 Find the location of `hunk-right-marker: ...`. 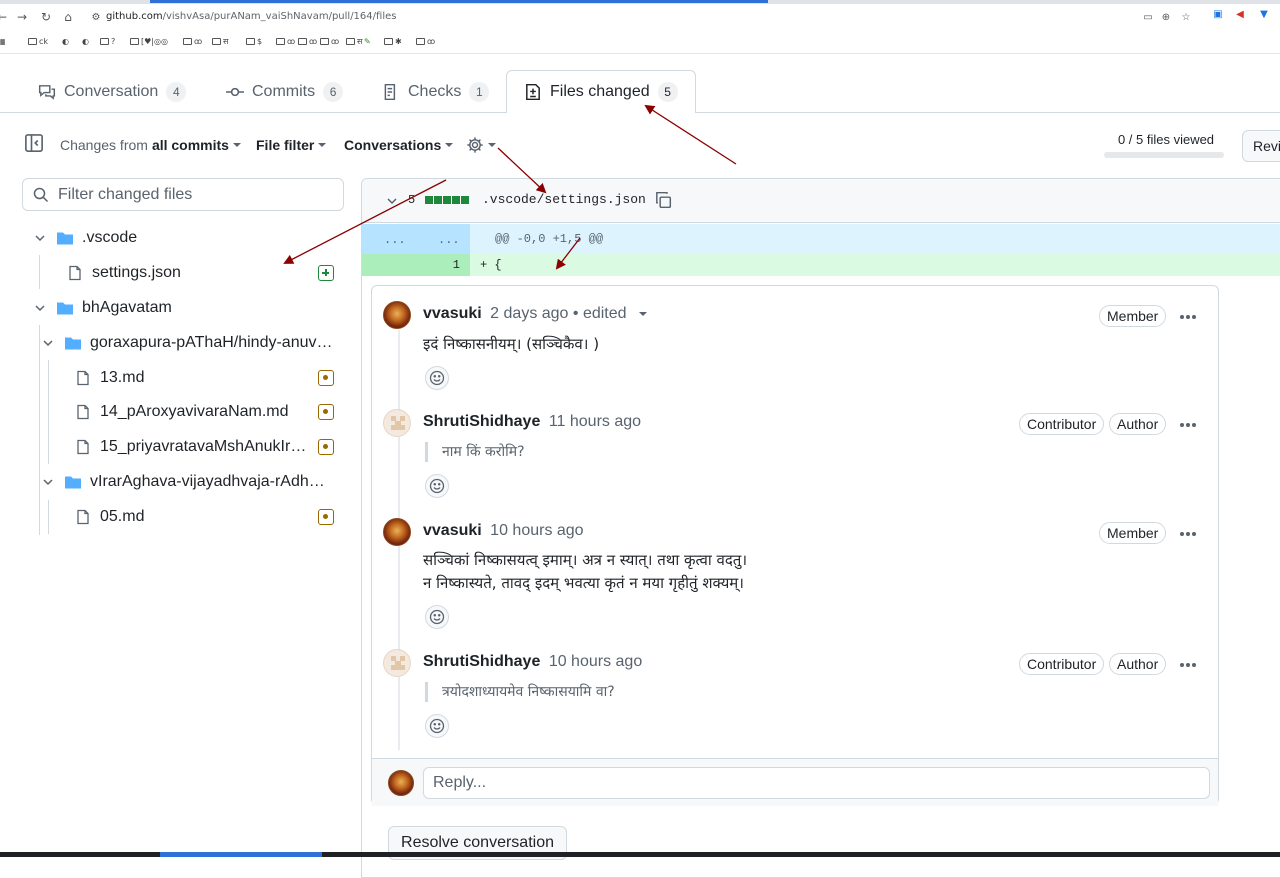

hunk-right-marker: ... is located at coordinates (449, 240).